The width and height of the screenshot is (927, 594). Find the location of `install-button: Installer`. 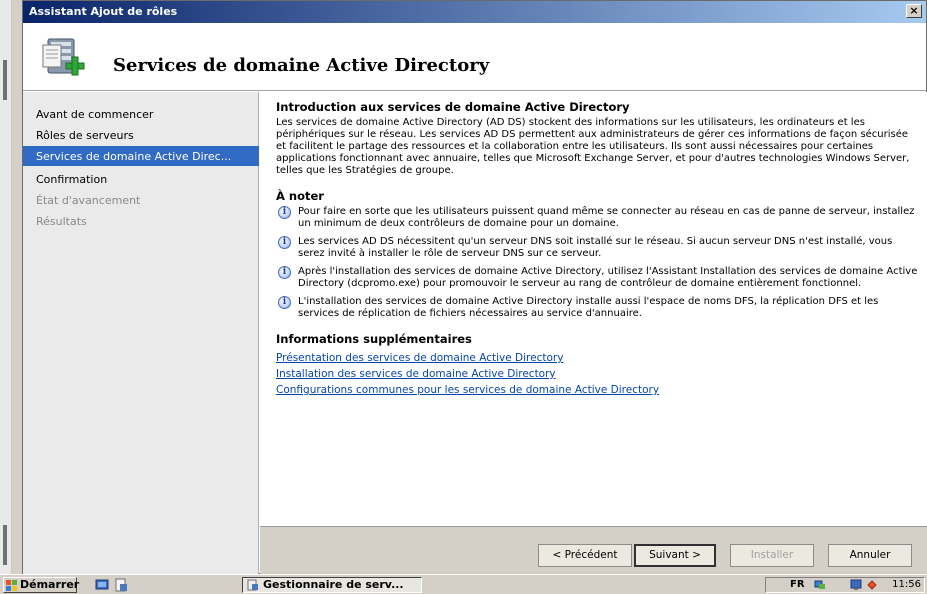

install-button: Installer is located at coordinates (772, 555).